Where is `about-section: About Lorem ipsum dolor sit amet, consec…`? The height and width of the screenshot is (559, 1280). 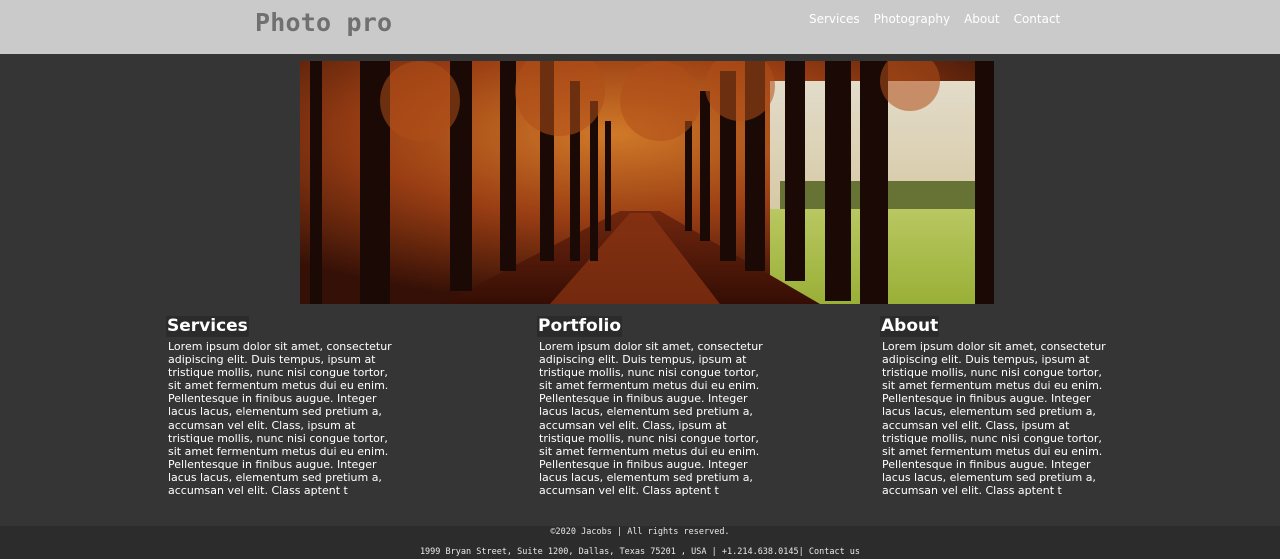
about-section: About Lorem ipsum dolor sit amet, consec… is located at coordinates (1000, 406).